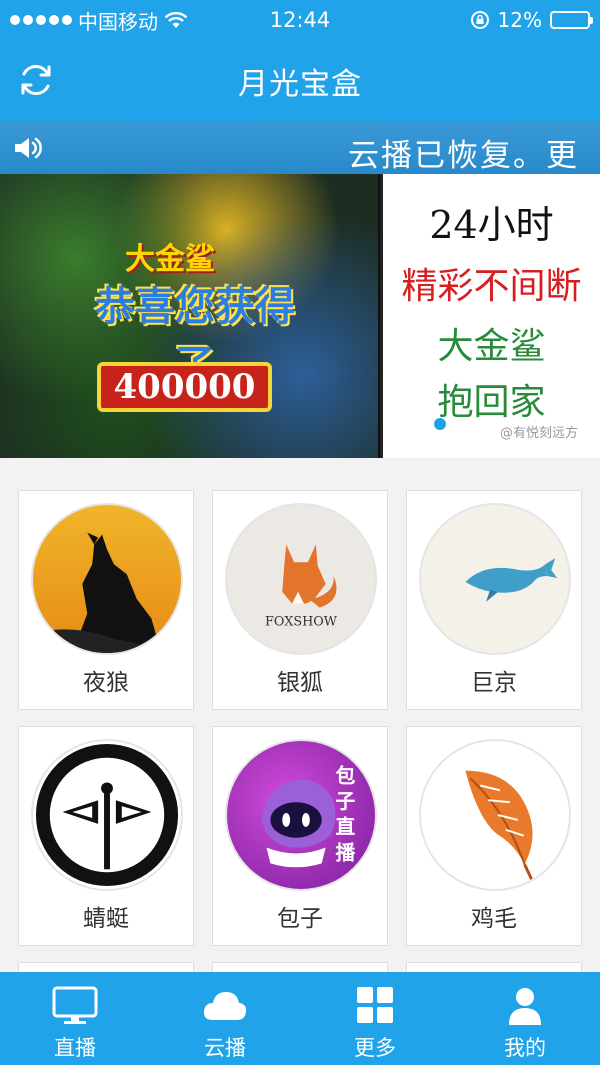 Image resolution: width=600 pixels, height=1065 pixels. I want to click on channel-label: 包子, so click(300, 919).